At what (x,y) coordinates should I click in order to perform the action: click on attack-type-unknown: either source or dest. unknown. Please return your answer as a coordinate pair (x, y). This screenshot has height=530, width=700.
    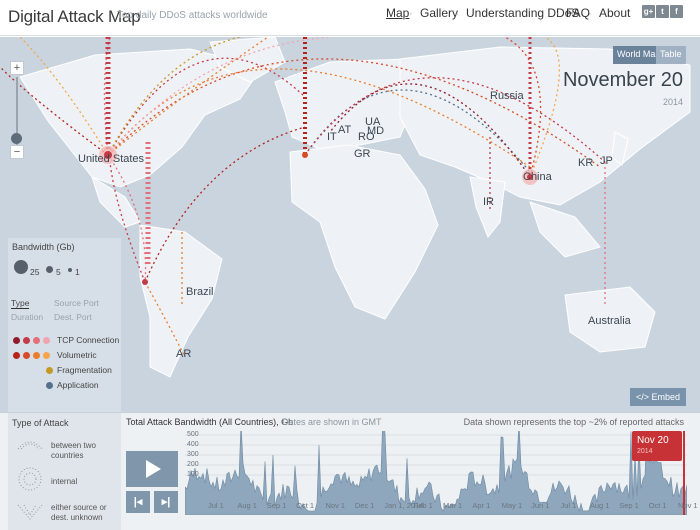
    Looking at the image, I should click on (79, 512).